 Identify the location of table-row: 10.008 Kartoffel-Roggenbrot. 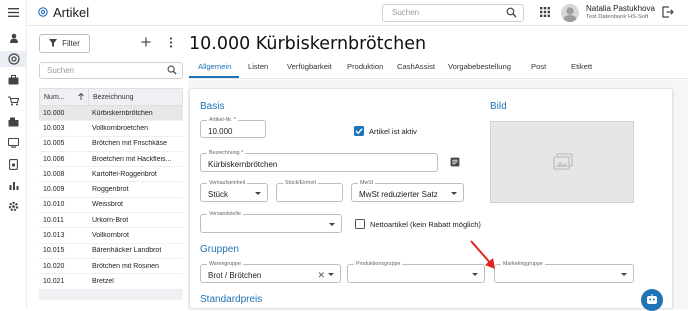
(111, 175).